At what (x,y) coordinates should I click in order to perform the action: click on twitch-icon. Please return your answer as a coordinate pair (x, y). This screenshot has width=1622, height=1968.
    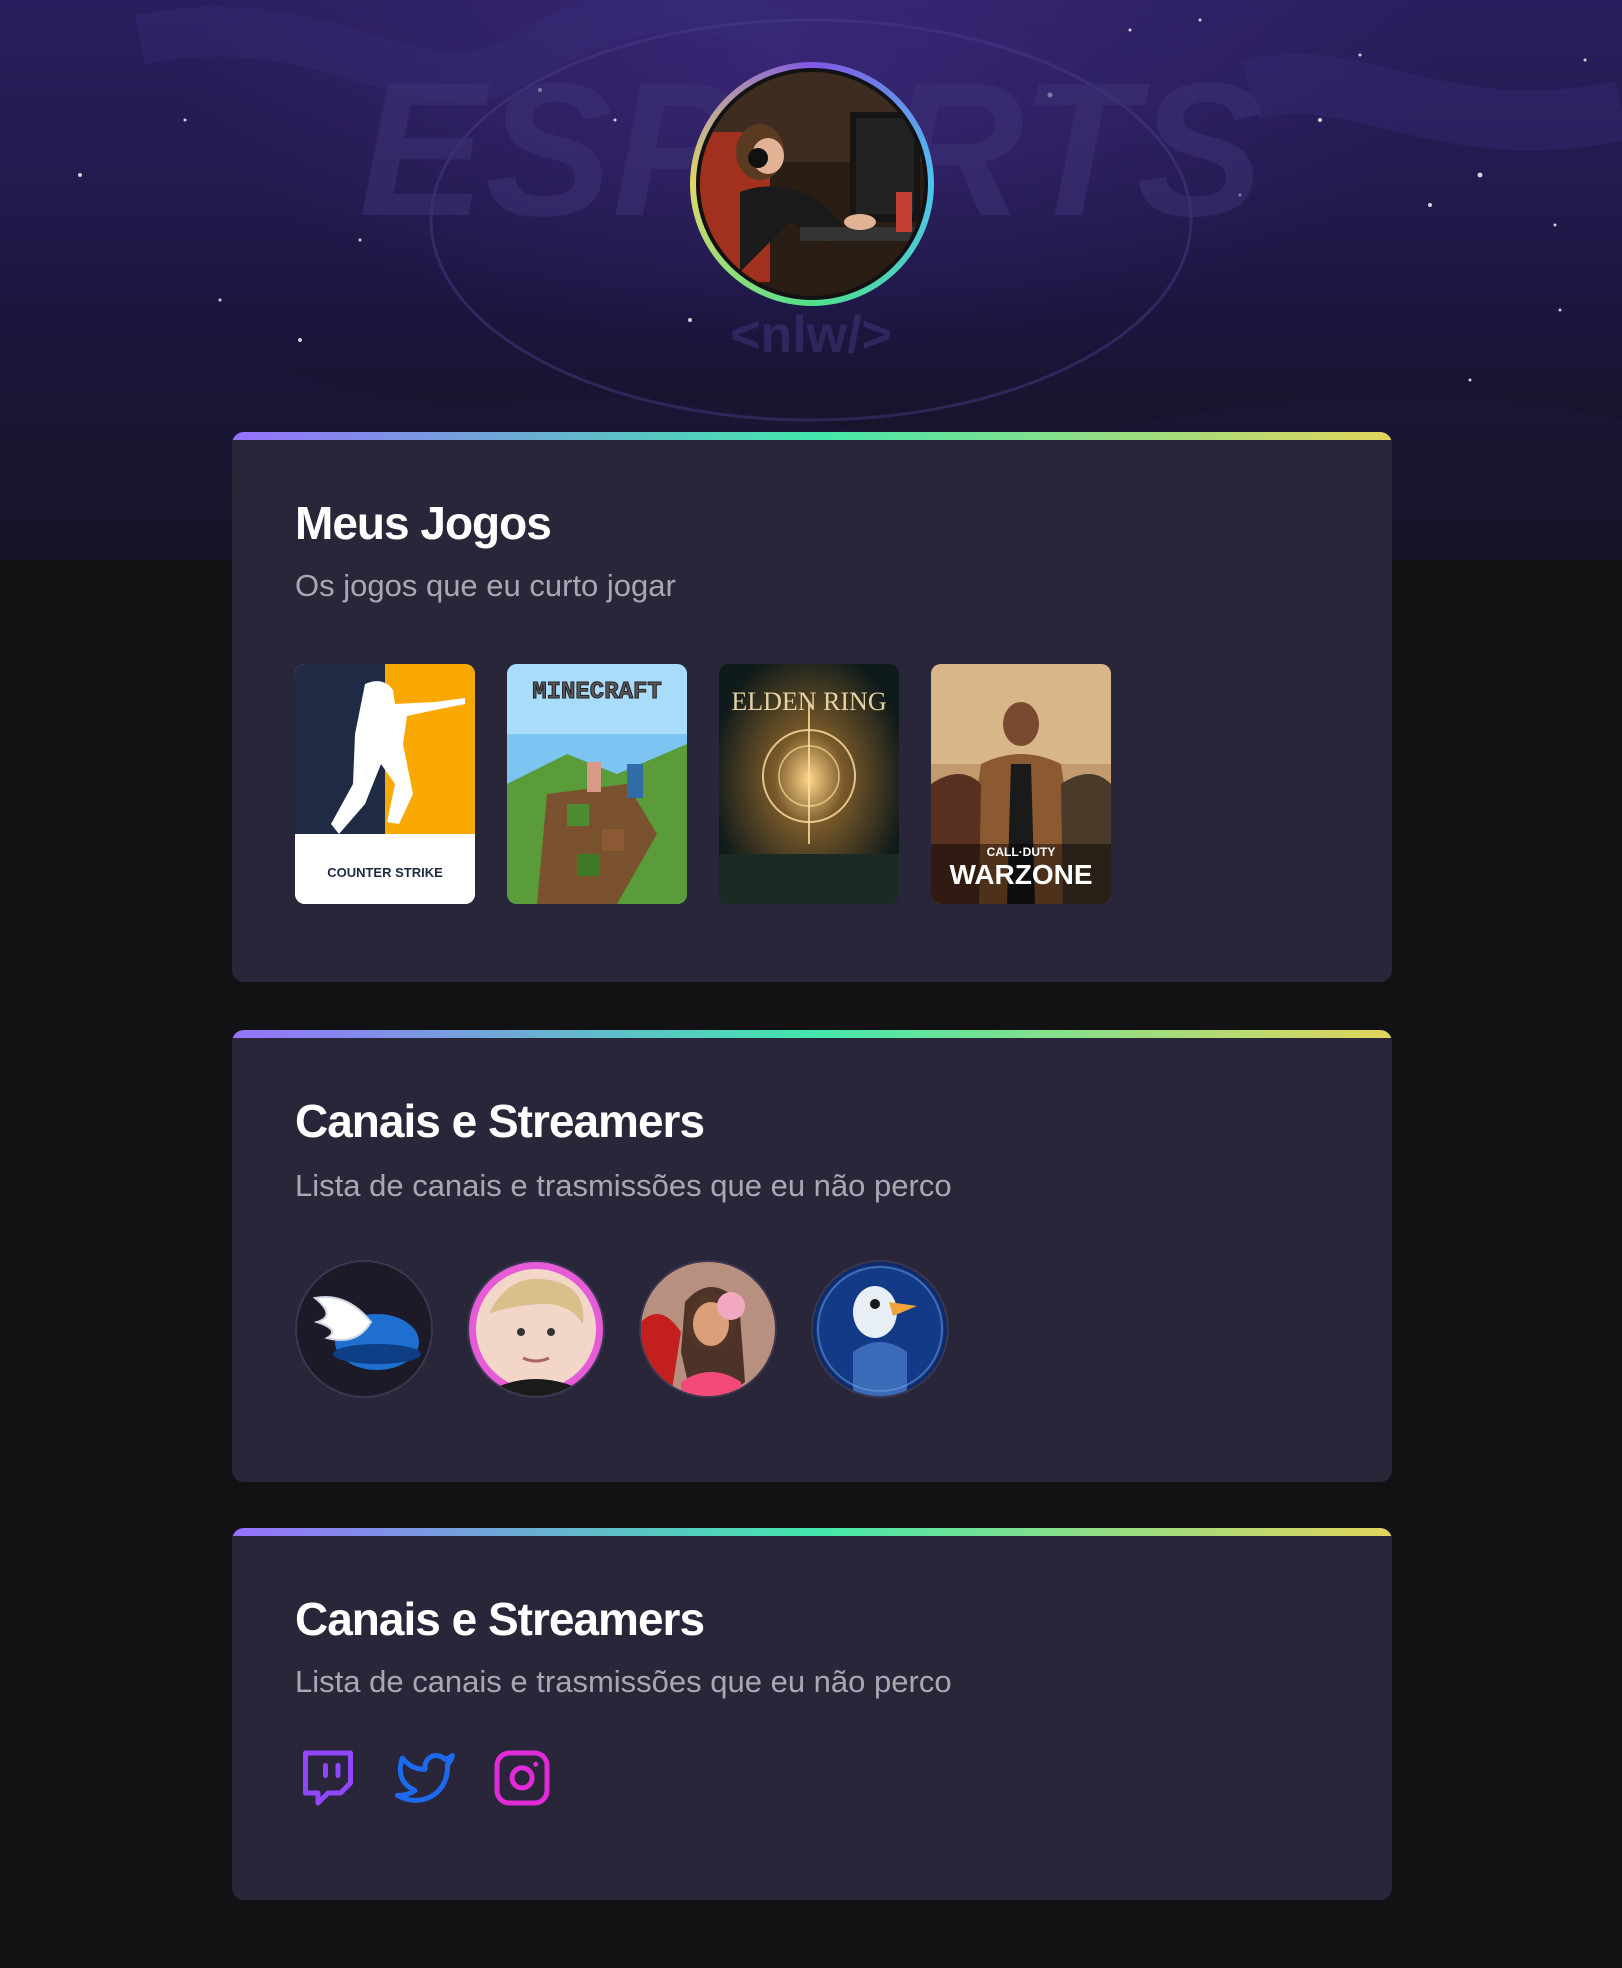
    Looking at the image, I should click on (328, 1778).